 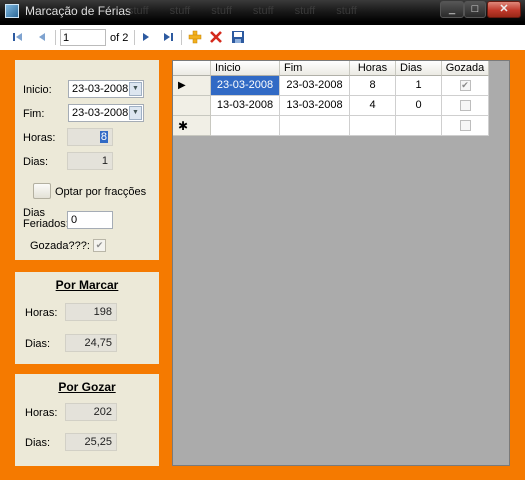 I want to click on fraccoes-label: Optar por fracções, so click(x=101, y=192).